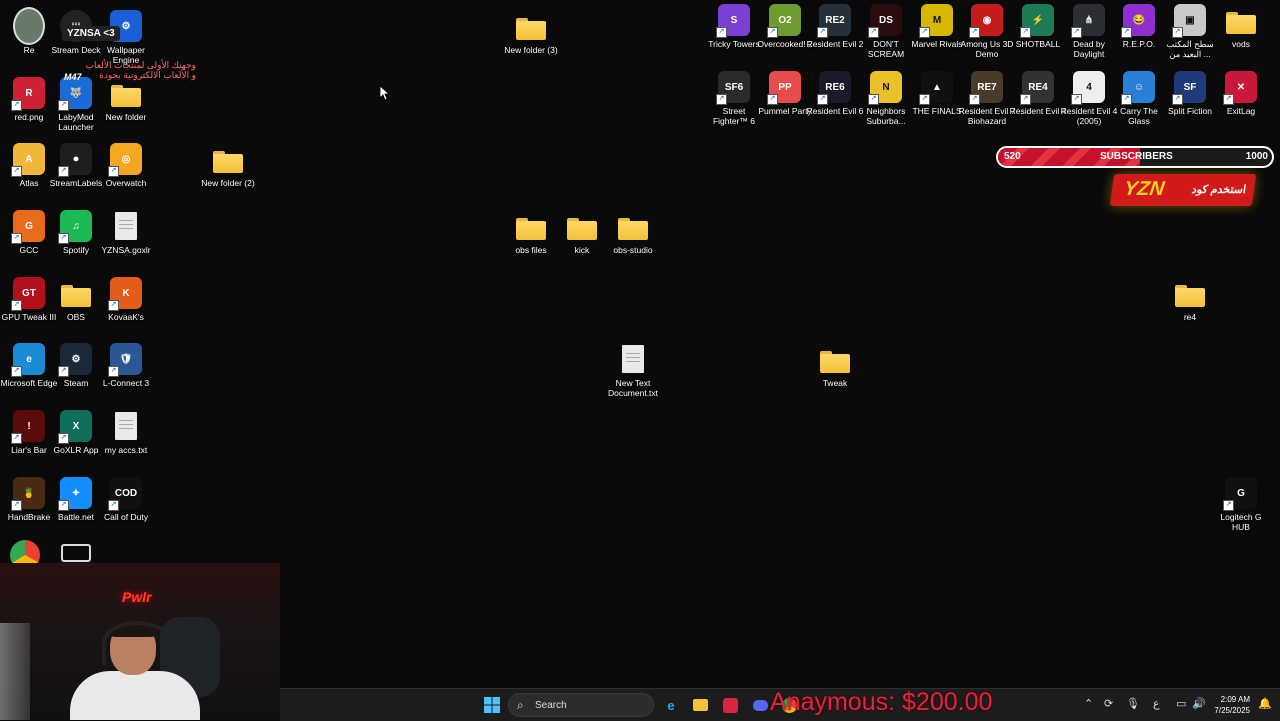  I want to click on promo-word: استخدم كود, so click(1219, 190).